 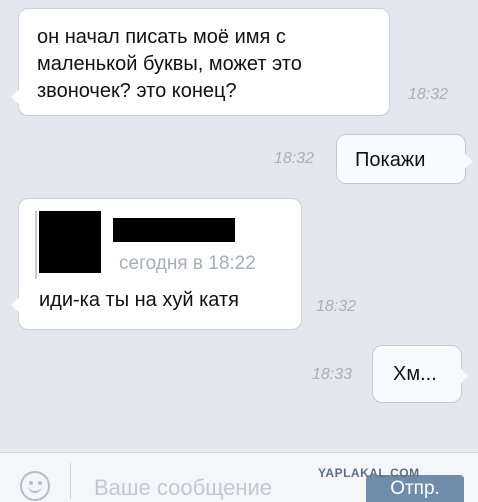 What do you see at coordinates (332, 374) in the screenshot?
I see `message-time: 18:33` at bounding box center [332, 374].